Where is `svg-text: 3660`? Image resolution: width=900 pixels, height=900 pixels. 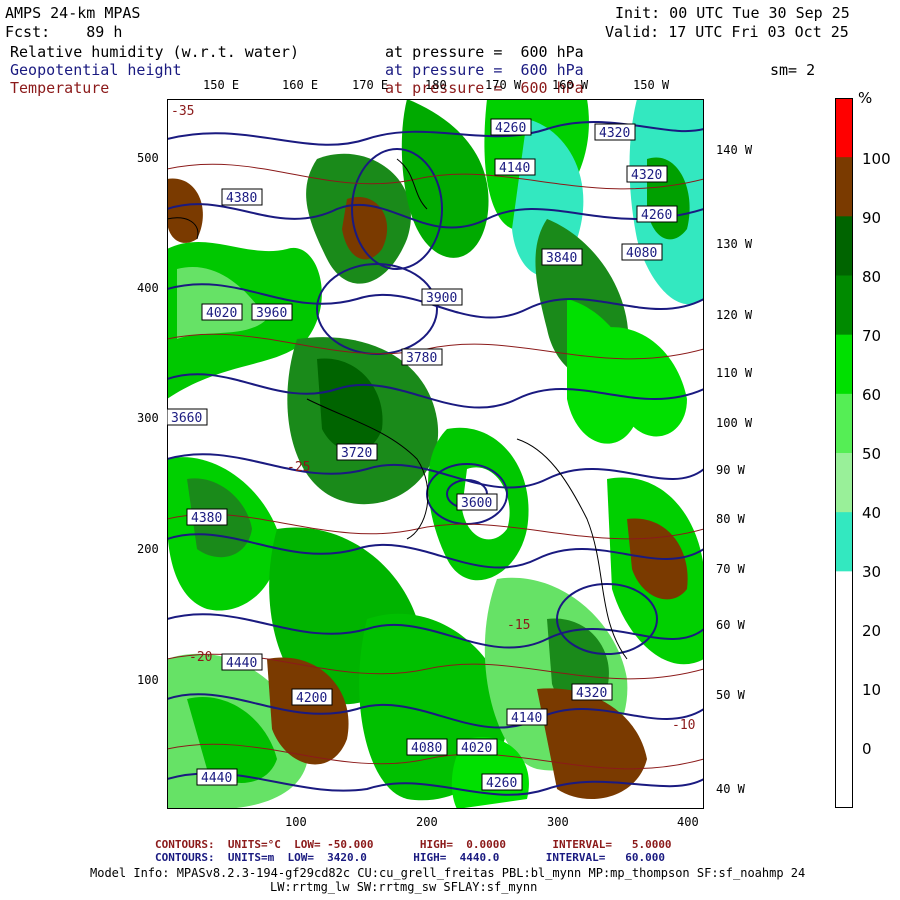 svg-text: 3660 is located at coordinates (186, 418).